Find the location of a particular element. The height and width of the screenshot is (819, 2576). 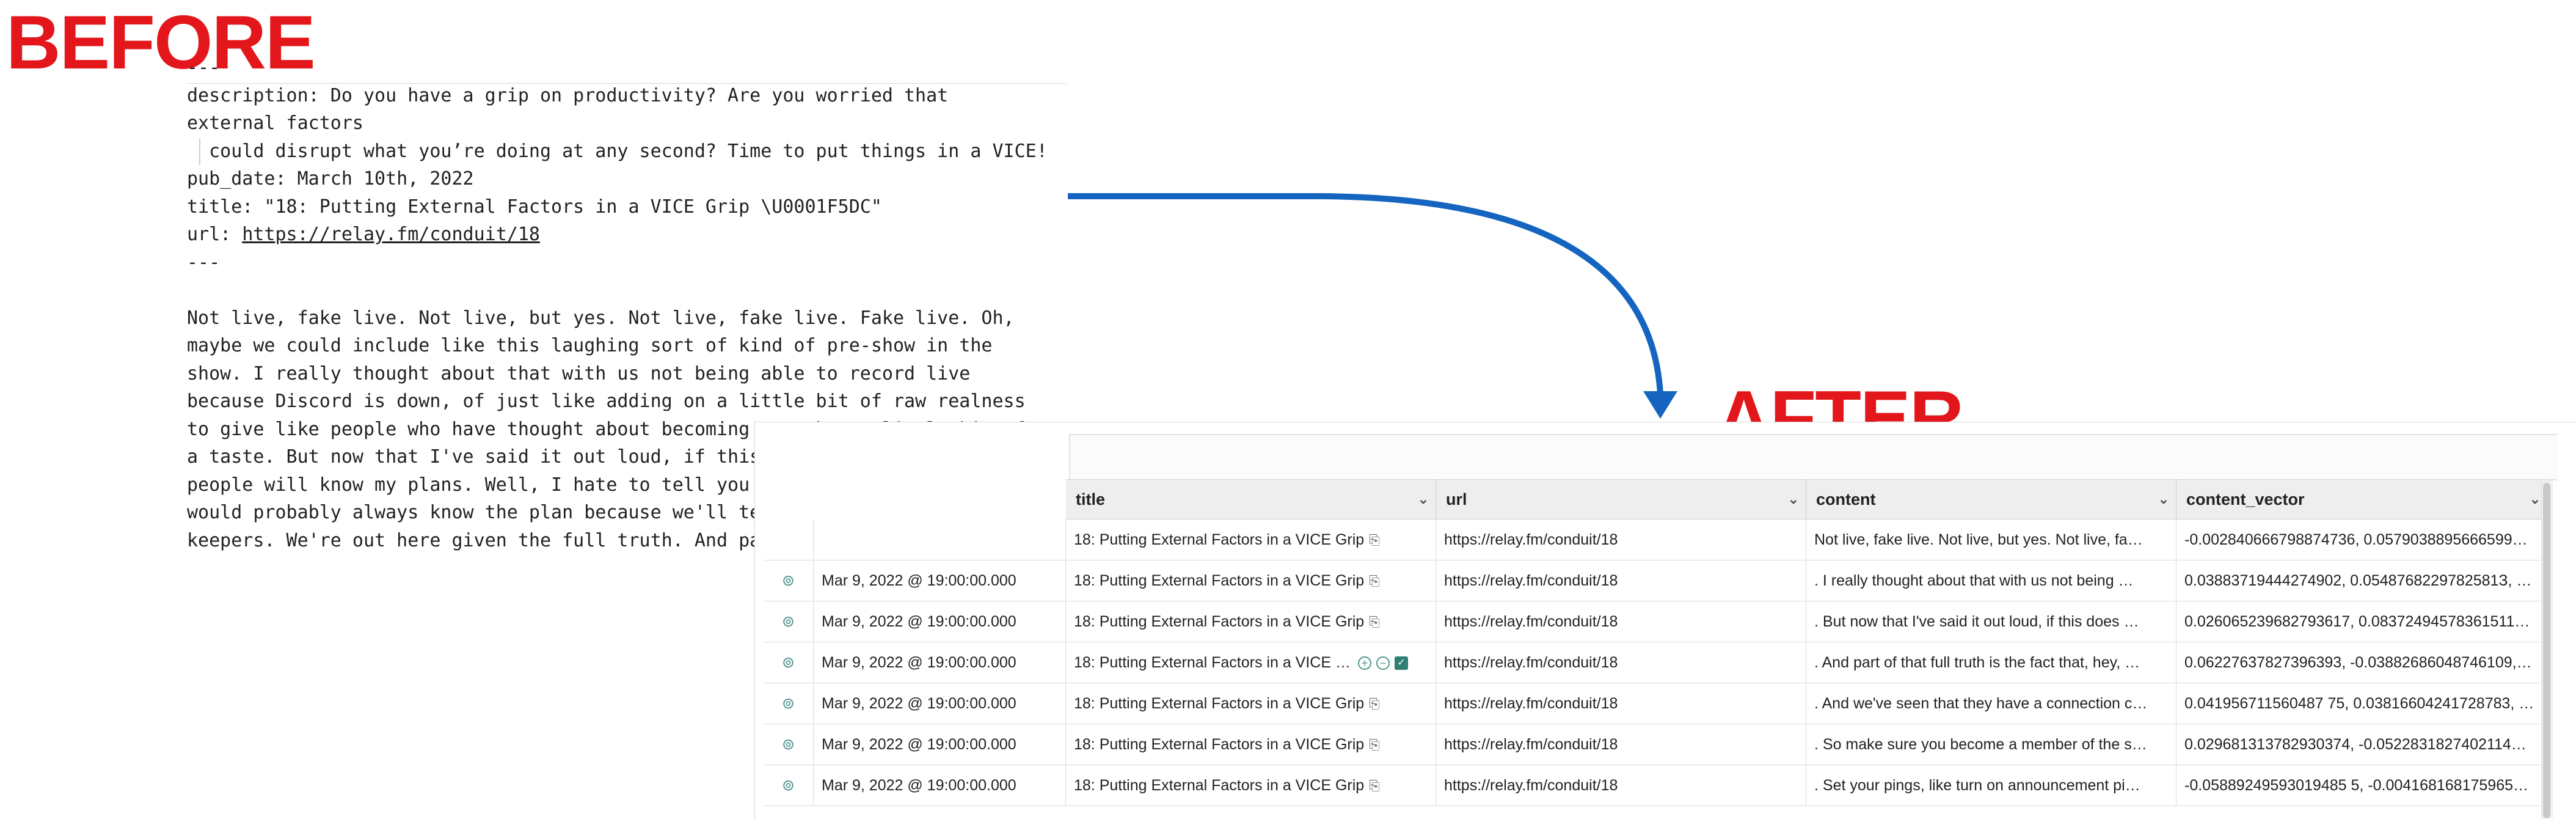

column-header-content-vector: content_vector ⌄ is located at coordinates (2361, 499).